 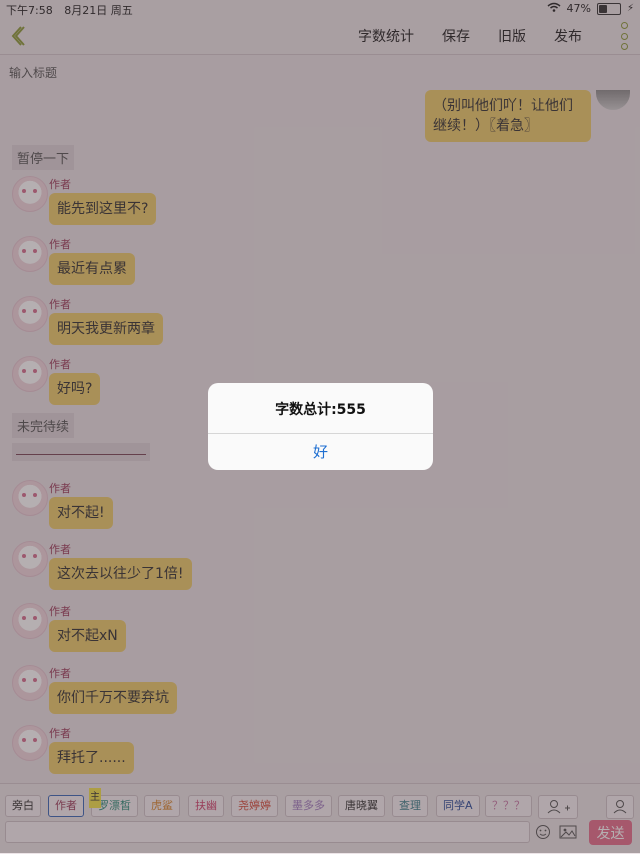 What do you see at coordinates (320, 410) in the screenshot?
I see `dialog-title: 字数总计:555` at bounding box center [320, 410].